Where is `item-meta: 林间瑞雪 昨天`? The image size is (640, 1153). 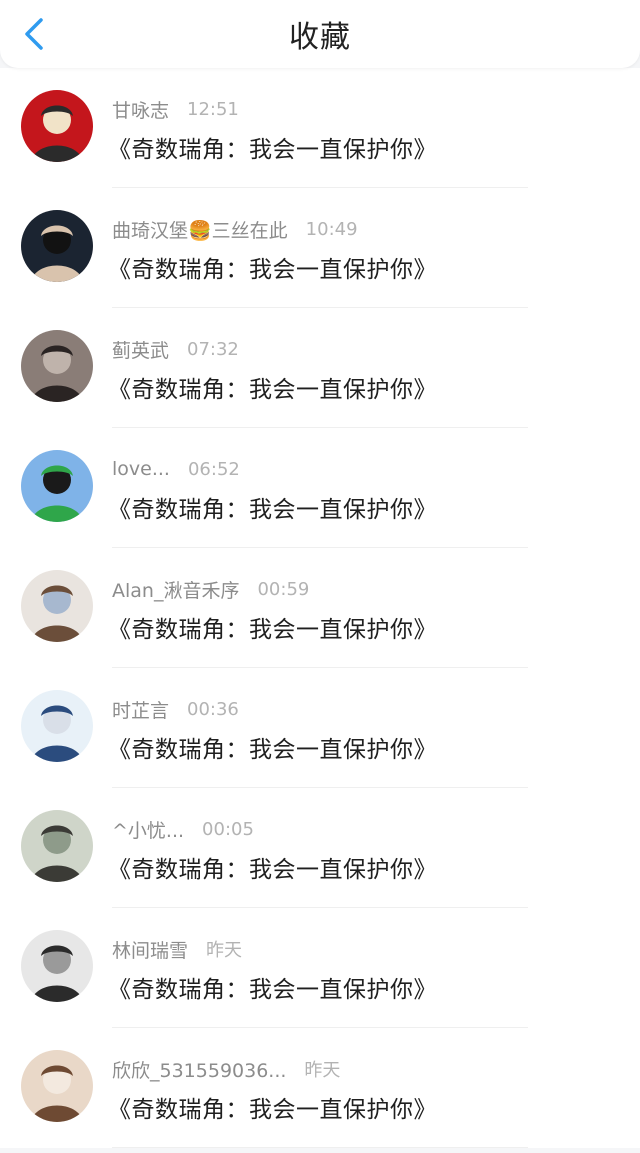
item-meta: 林间瑞雪 昨天 is located at coordinates (177, 949).